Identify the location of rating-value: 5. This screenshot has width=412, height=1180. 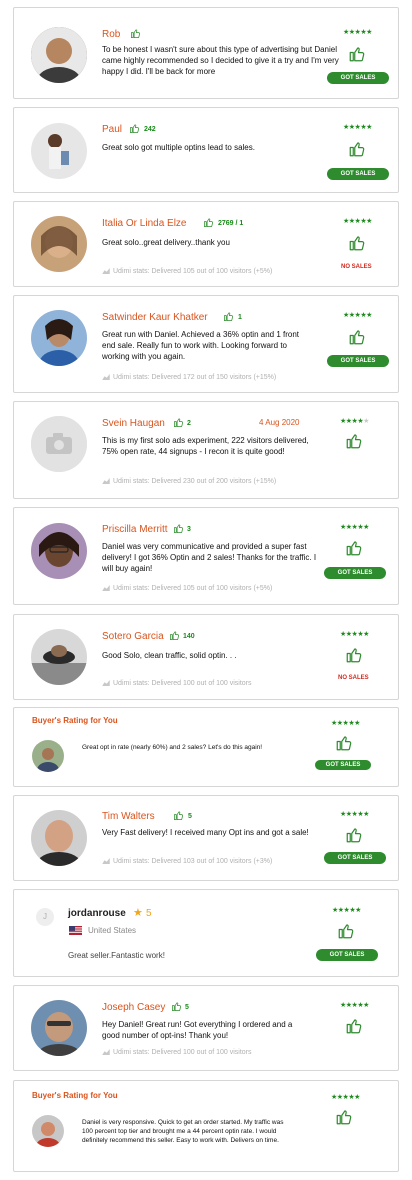
(149, 913).